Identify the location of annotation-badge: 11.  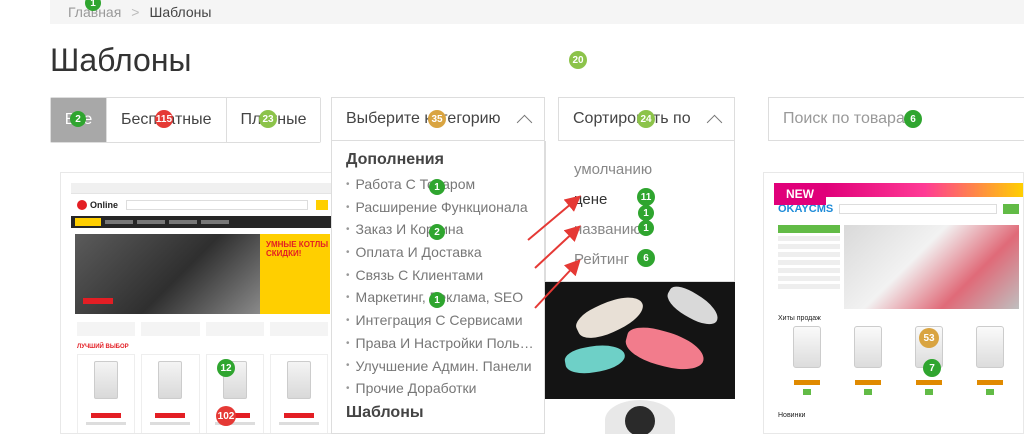
(646, 197).